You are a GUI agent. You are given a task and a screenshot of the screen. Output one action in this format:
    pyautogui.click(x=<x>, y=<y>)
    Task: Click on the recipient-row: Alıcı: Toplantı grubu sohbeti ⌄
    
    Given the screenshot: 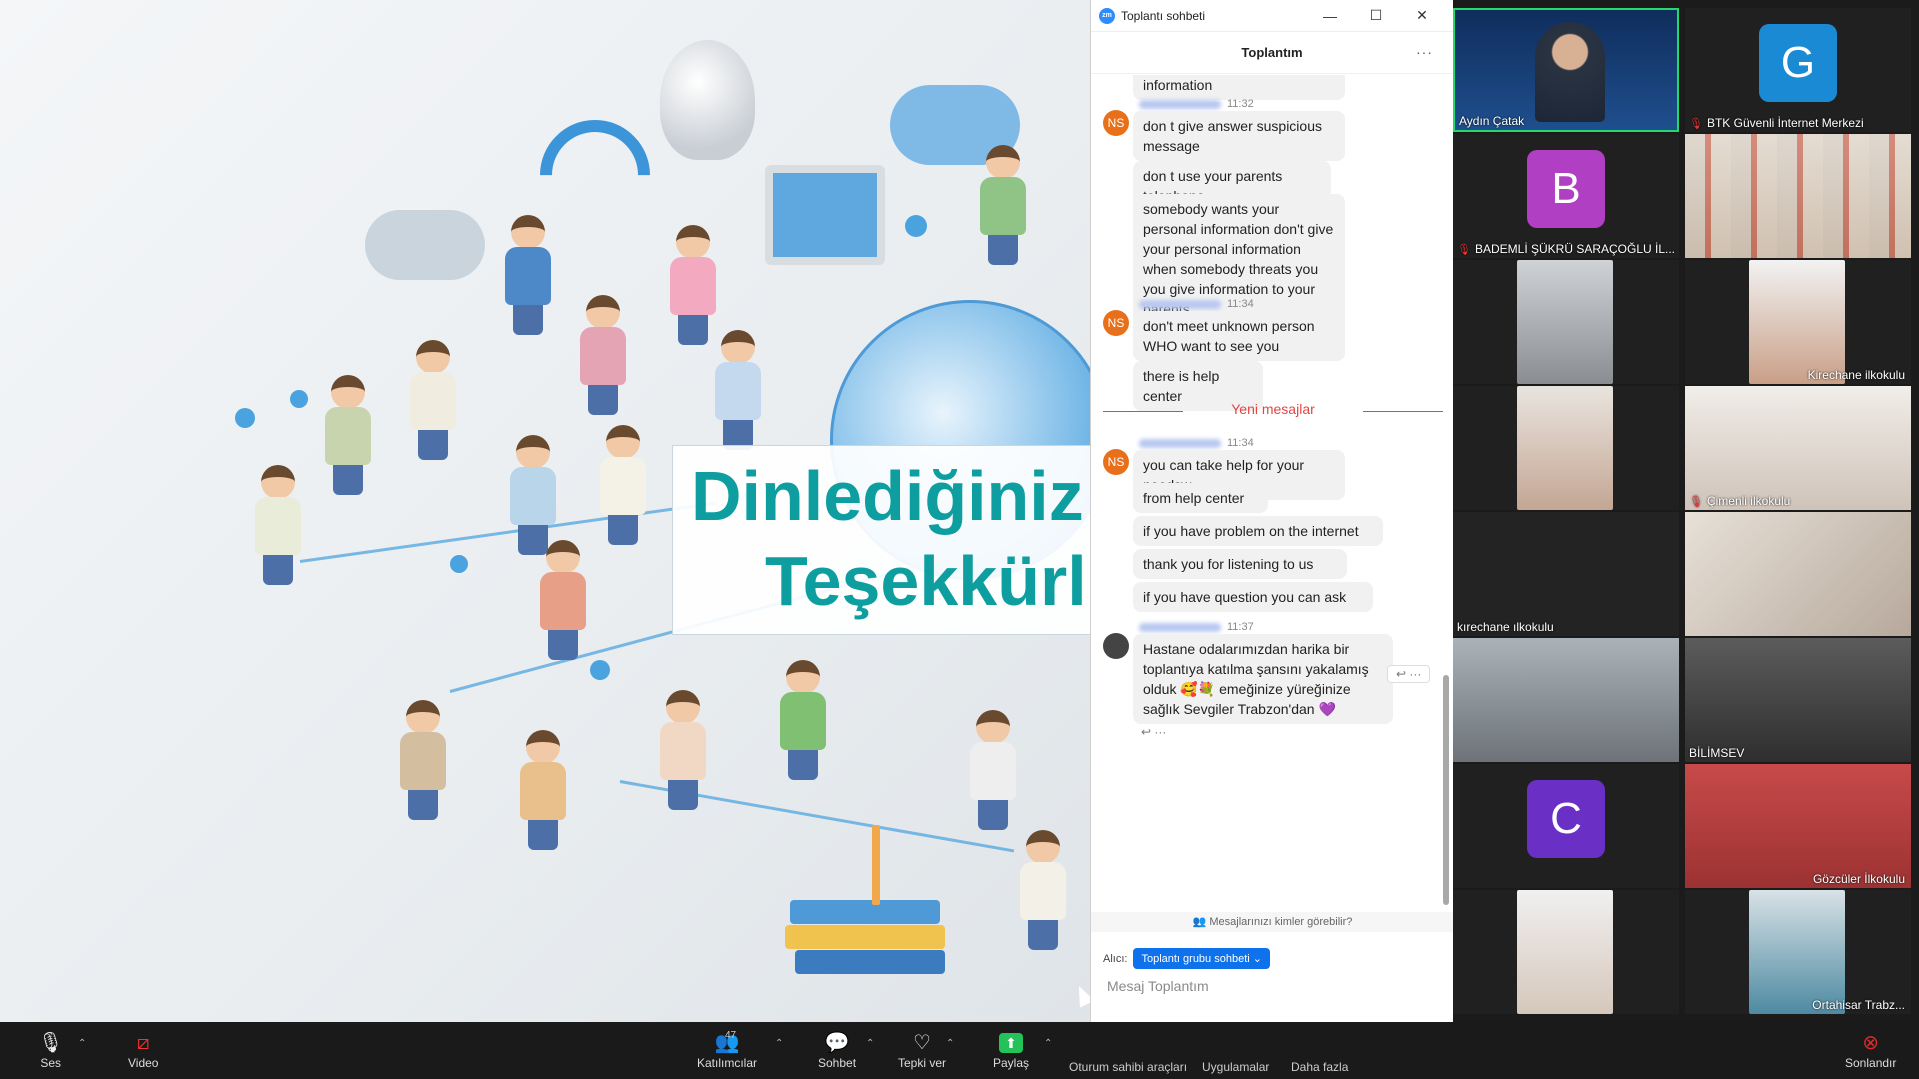 What is the action you would take?
    pyautogui.click(x=1186, y=958)
    